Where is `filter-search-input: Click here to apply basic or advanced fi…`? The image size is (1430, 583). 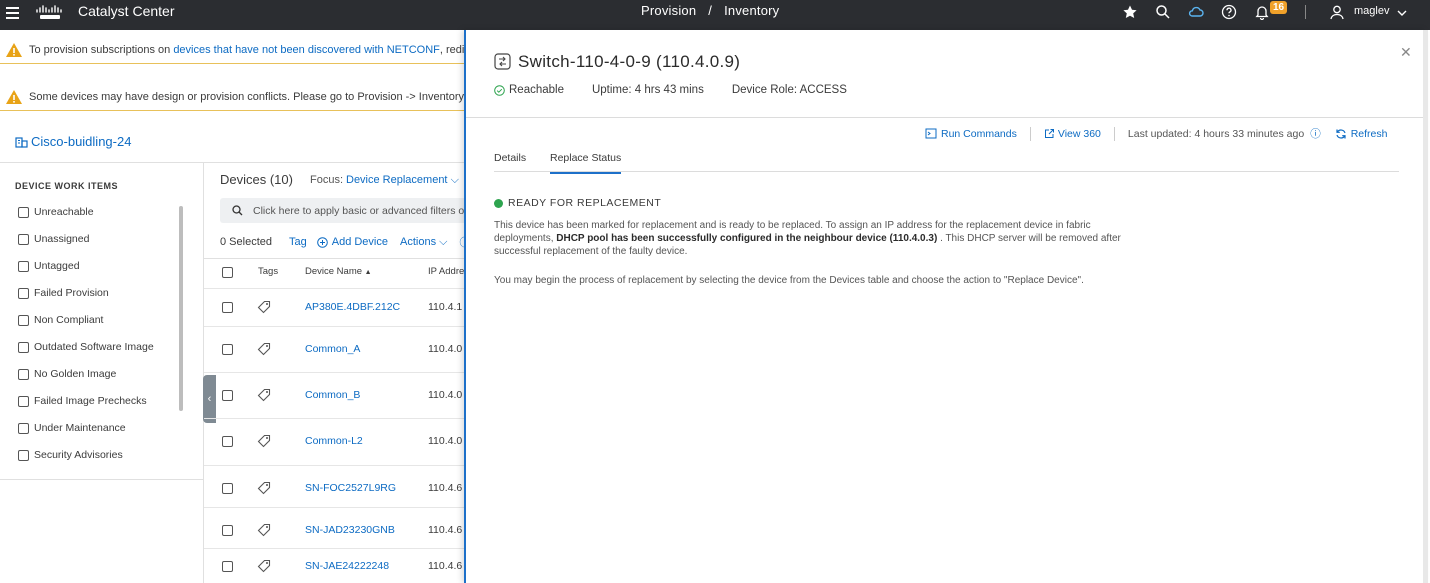
filter-search-input: Click here to apply basic or advanced fi… is located at coordinates (345, 210).